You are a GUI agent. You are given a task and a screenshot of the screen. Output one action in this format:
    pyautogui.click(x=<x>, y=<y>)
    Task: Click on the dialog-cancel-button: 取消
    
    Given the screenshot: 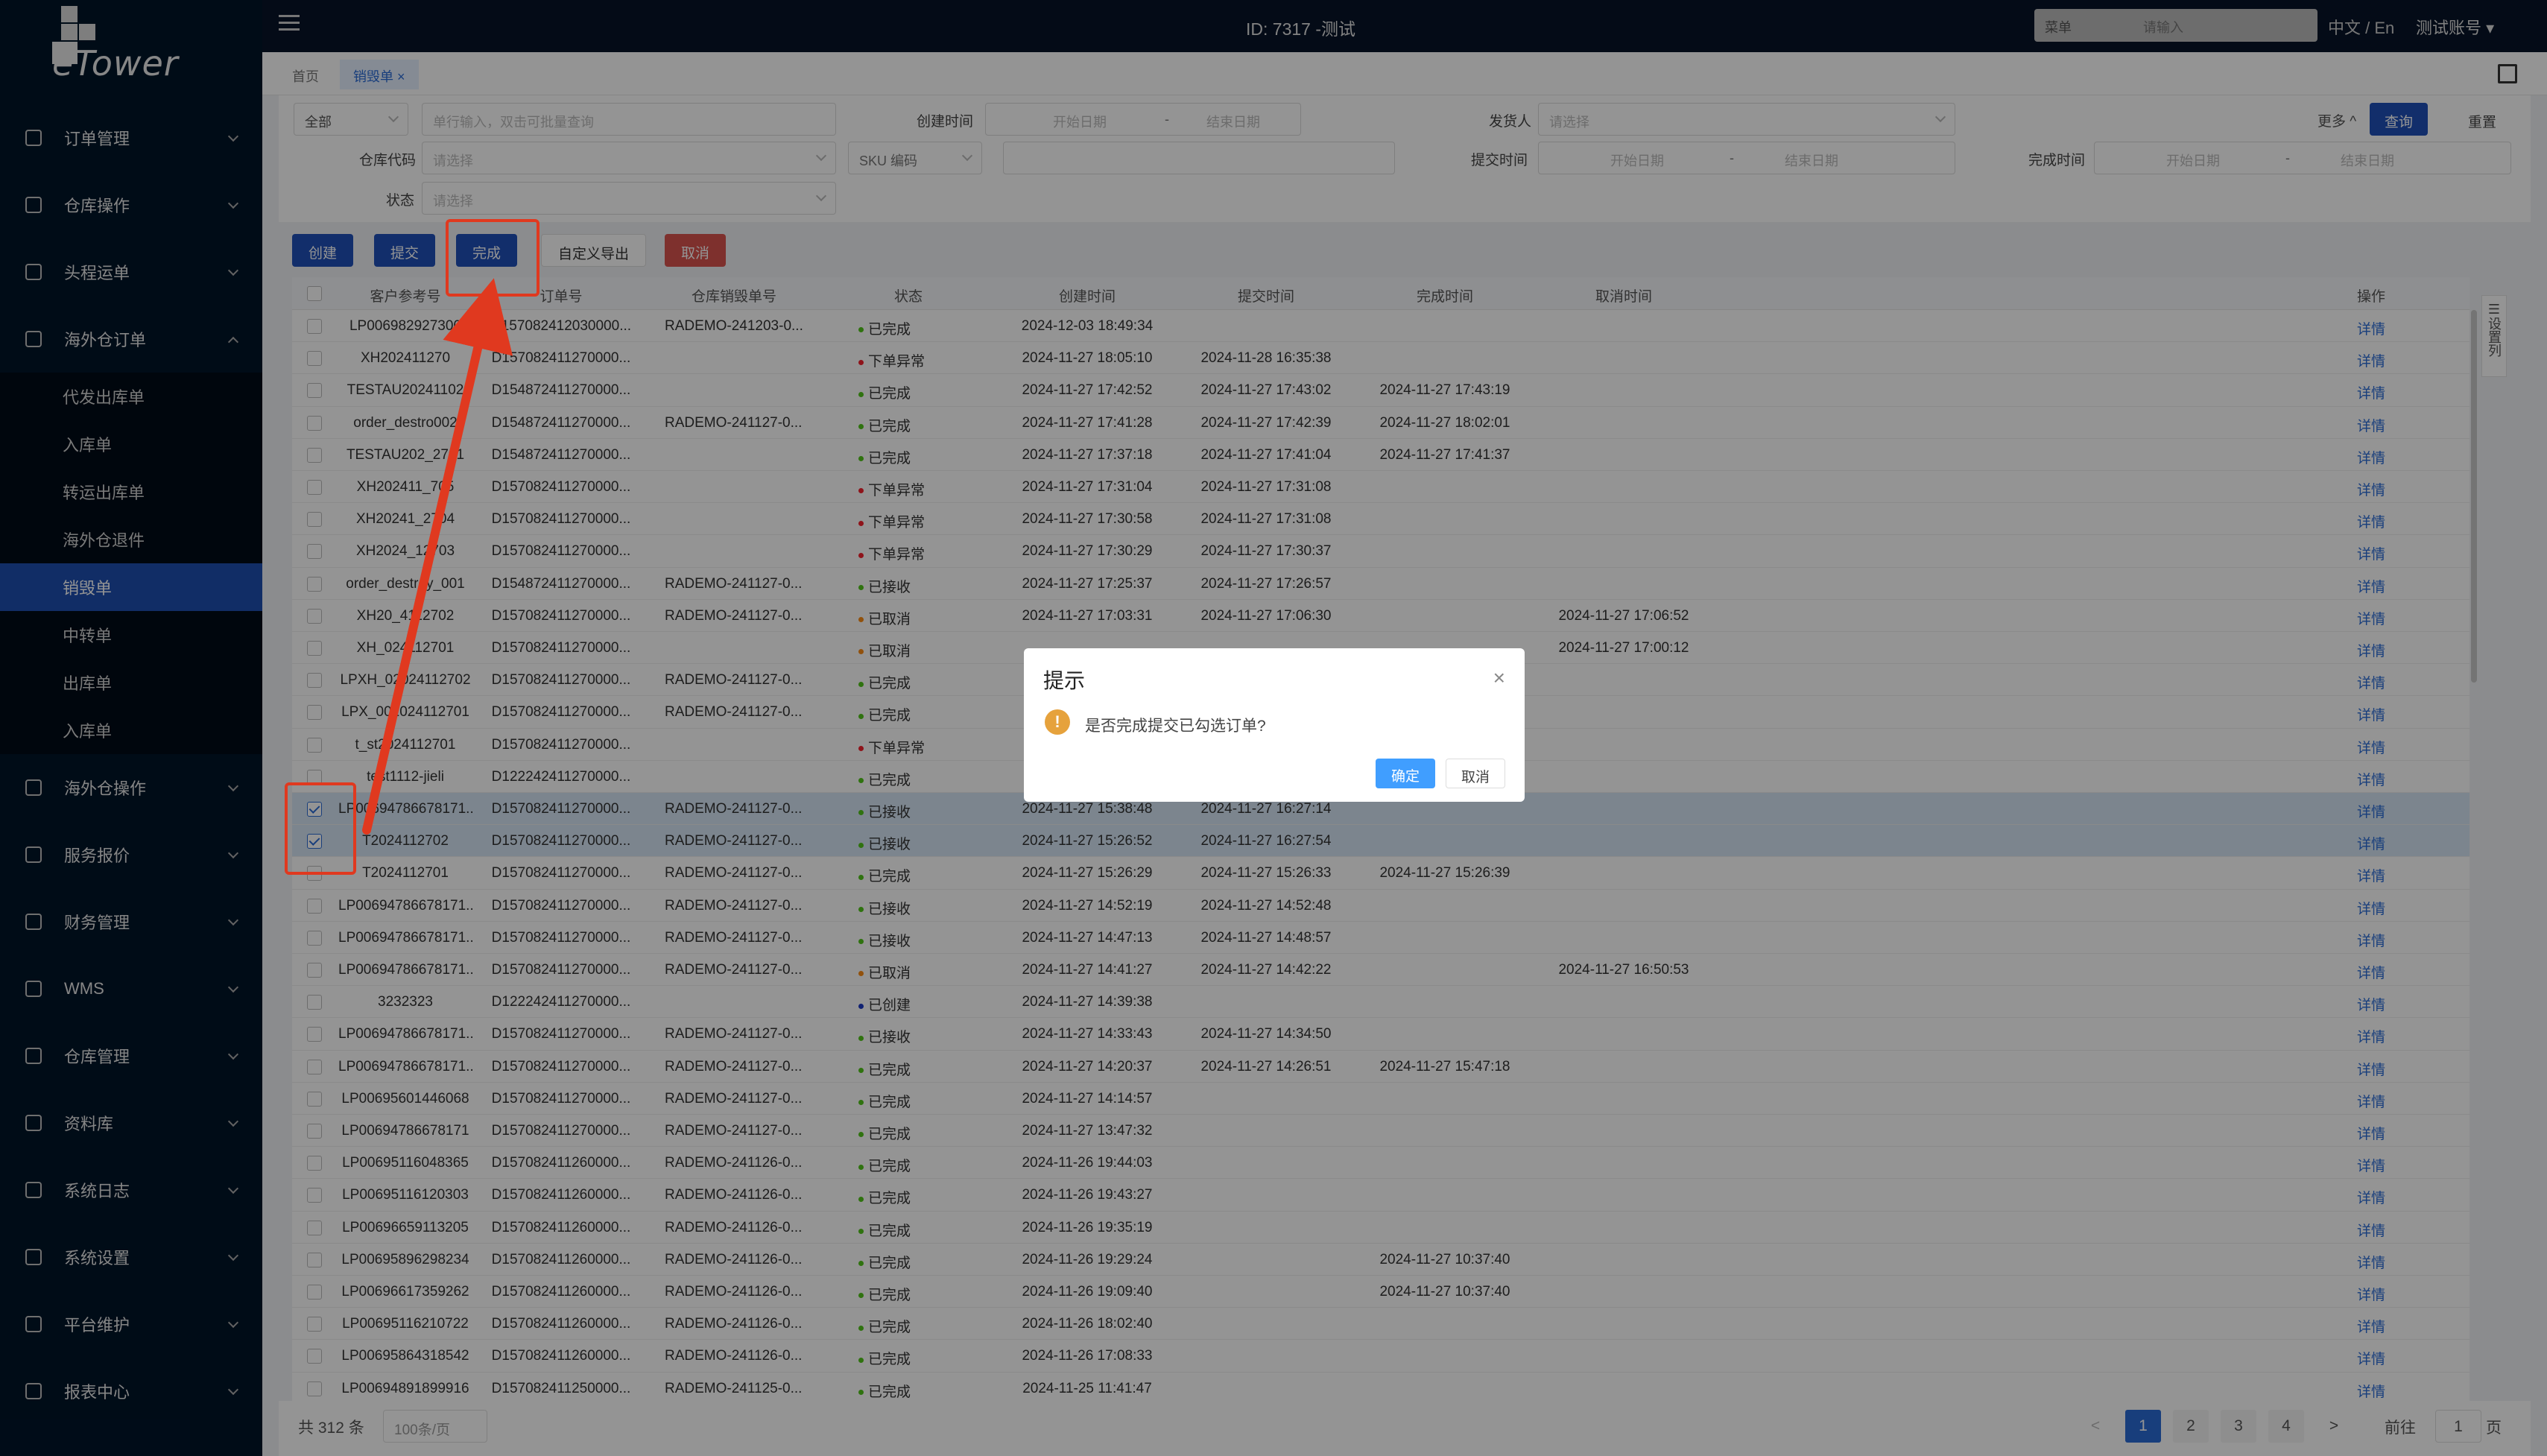 What is the action you would take?
    pyautogui.click(x=1475, y=773)
    